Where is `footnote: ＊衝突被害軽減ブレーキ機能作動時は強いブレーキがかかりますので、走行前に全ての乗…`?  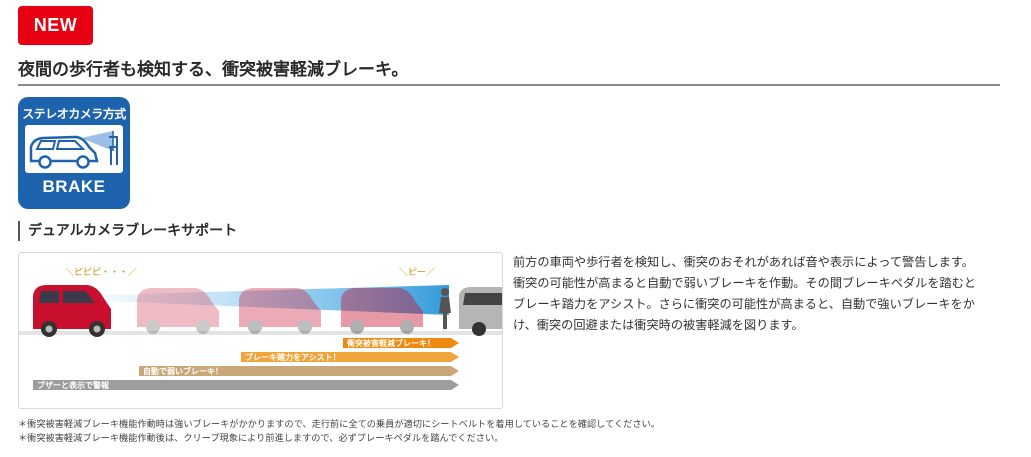
footnote: ＊衝突被害軽減ブレーキ機能作動時は強いブレーキがかかりますので、走行前に全ての乗… is located at coordinates (339, 424).